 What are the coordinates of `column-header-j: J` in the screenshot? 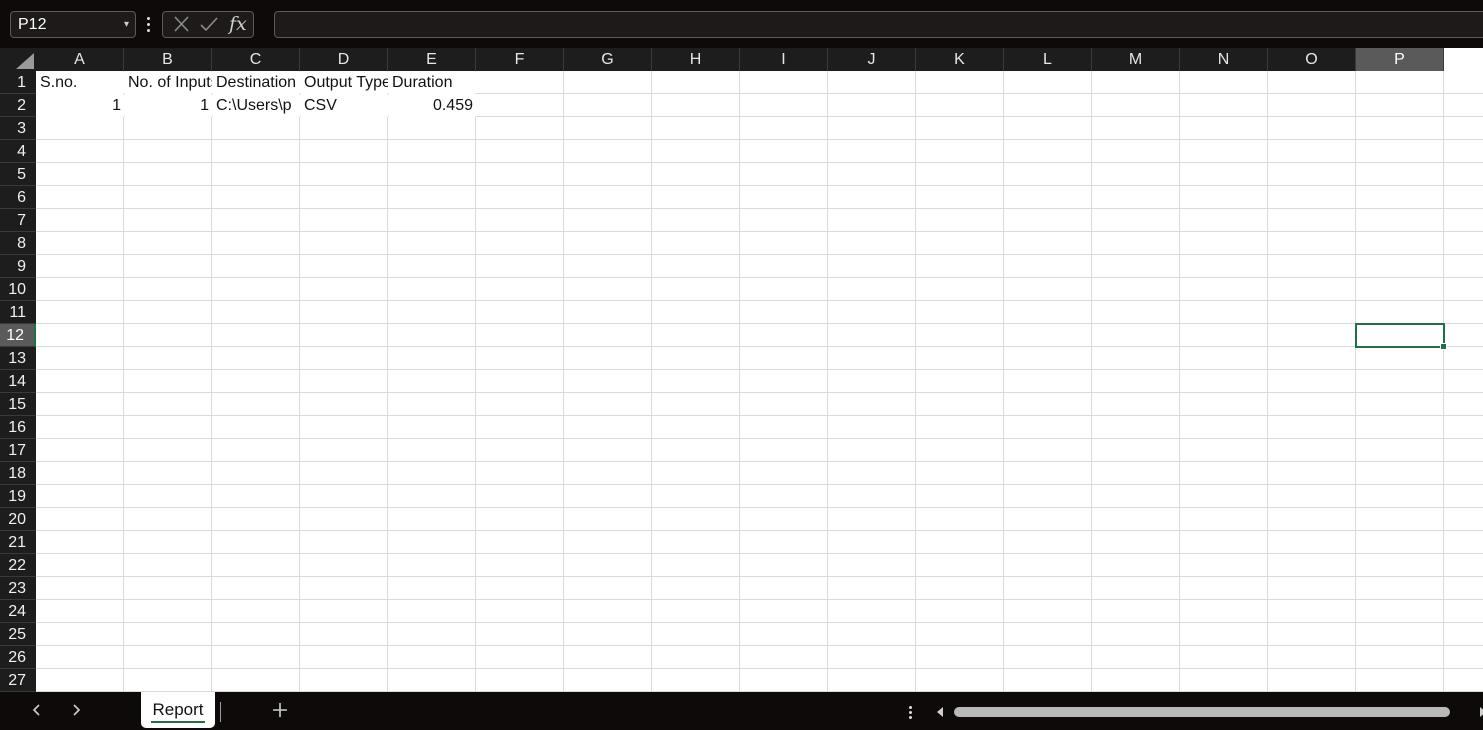 It's located at (872, 59).